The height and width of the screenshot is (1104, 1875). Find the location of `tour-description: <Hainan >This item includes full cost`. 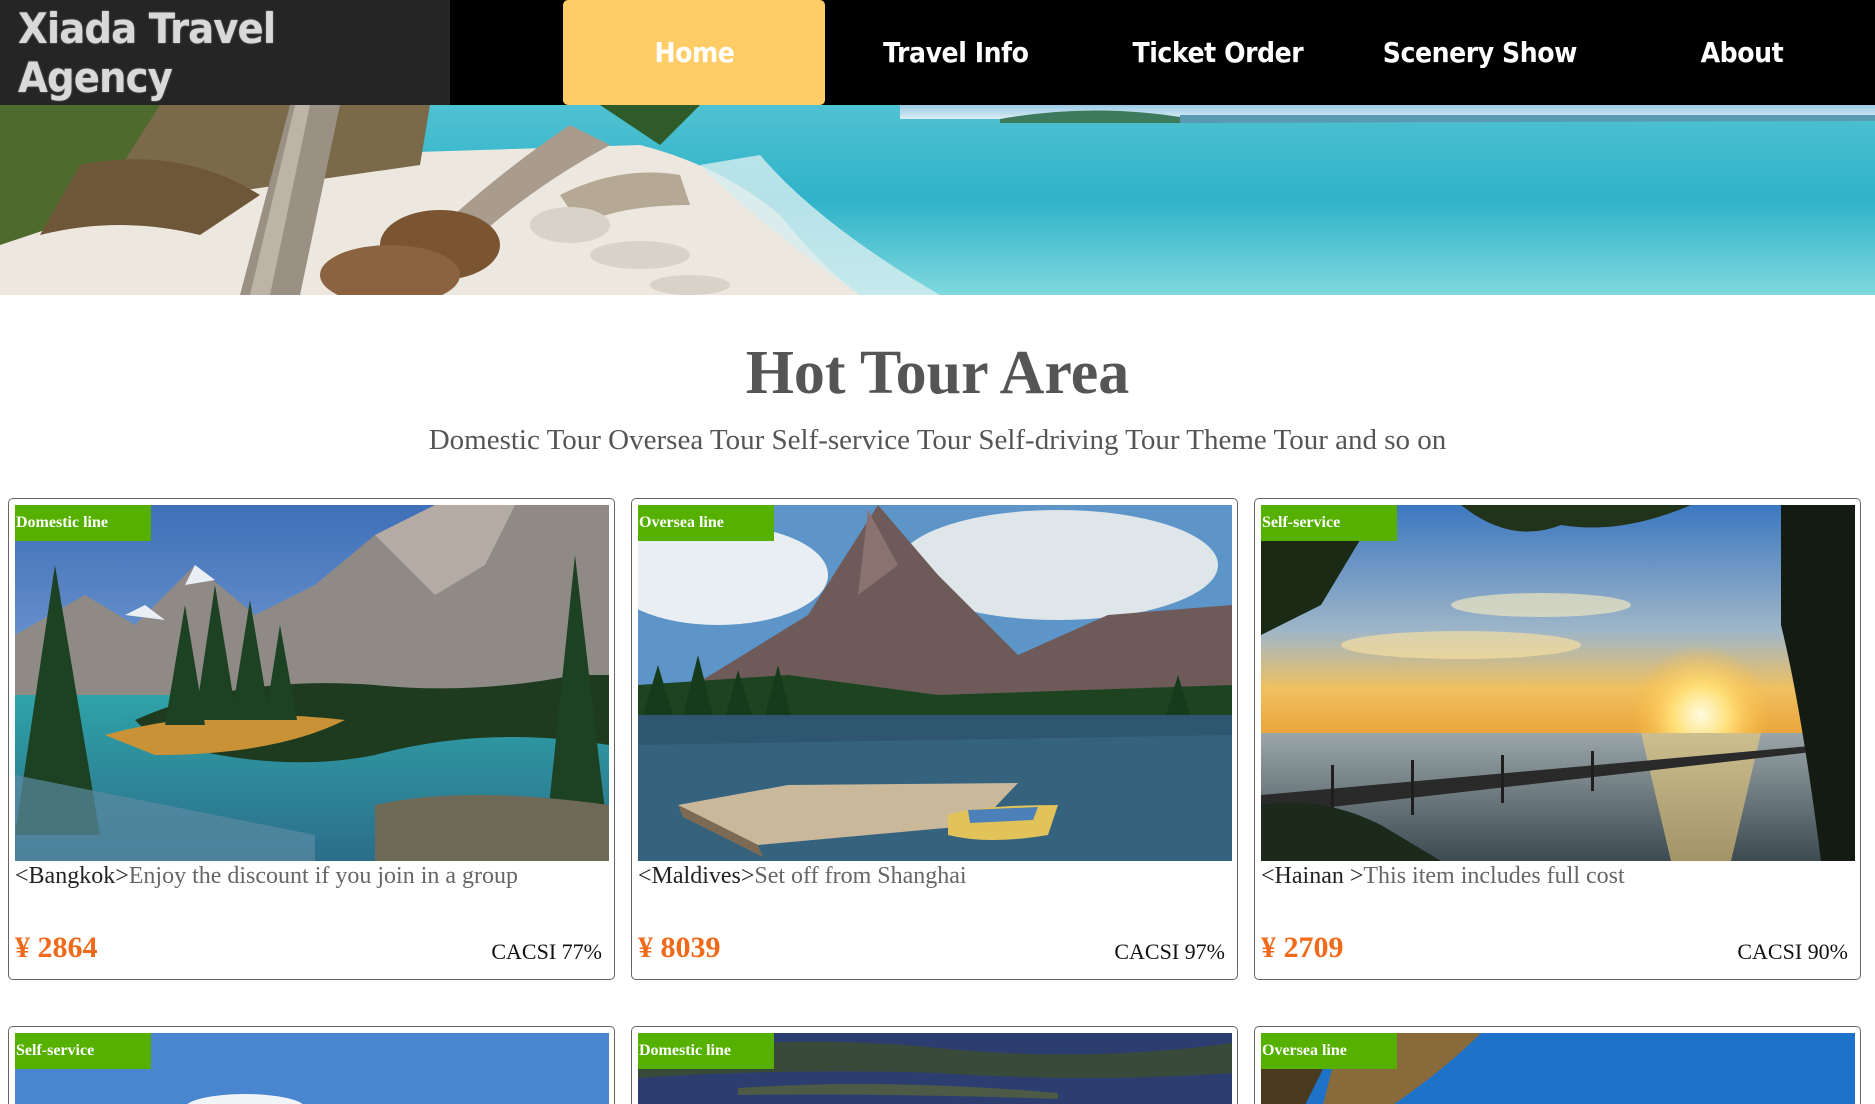

tour-description: <Hainan >This item includes full cost is located at coordinates (1443, 876).